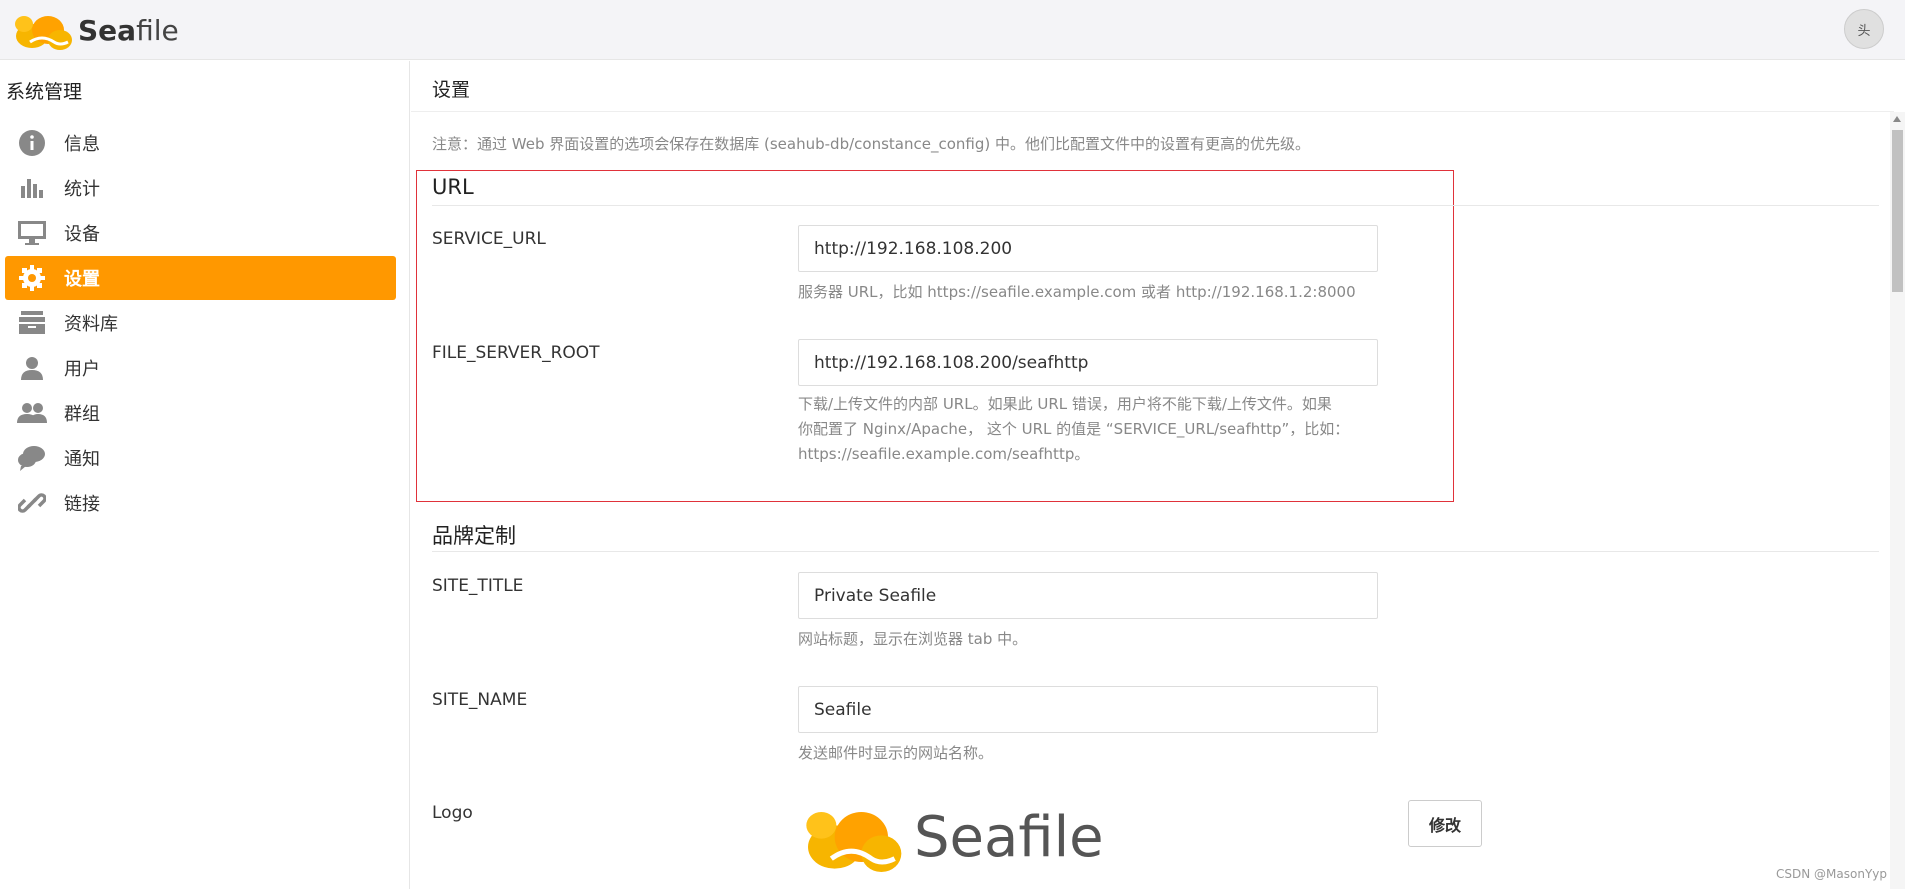  Describe the element at coordinates (516, 353) in the screenshot. I see `file-server-root-label: FILE_SERVER_ROOT` at that location.